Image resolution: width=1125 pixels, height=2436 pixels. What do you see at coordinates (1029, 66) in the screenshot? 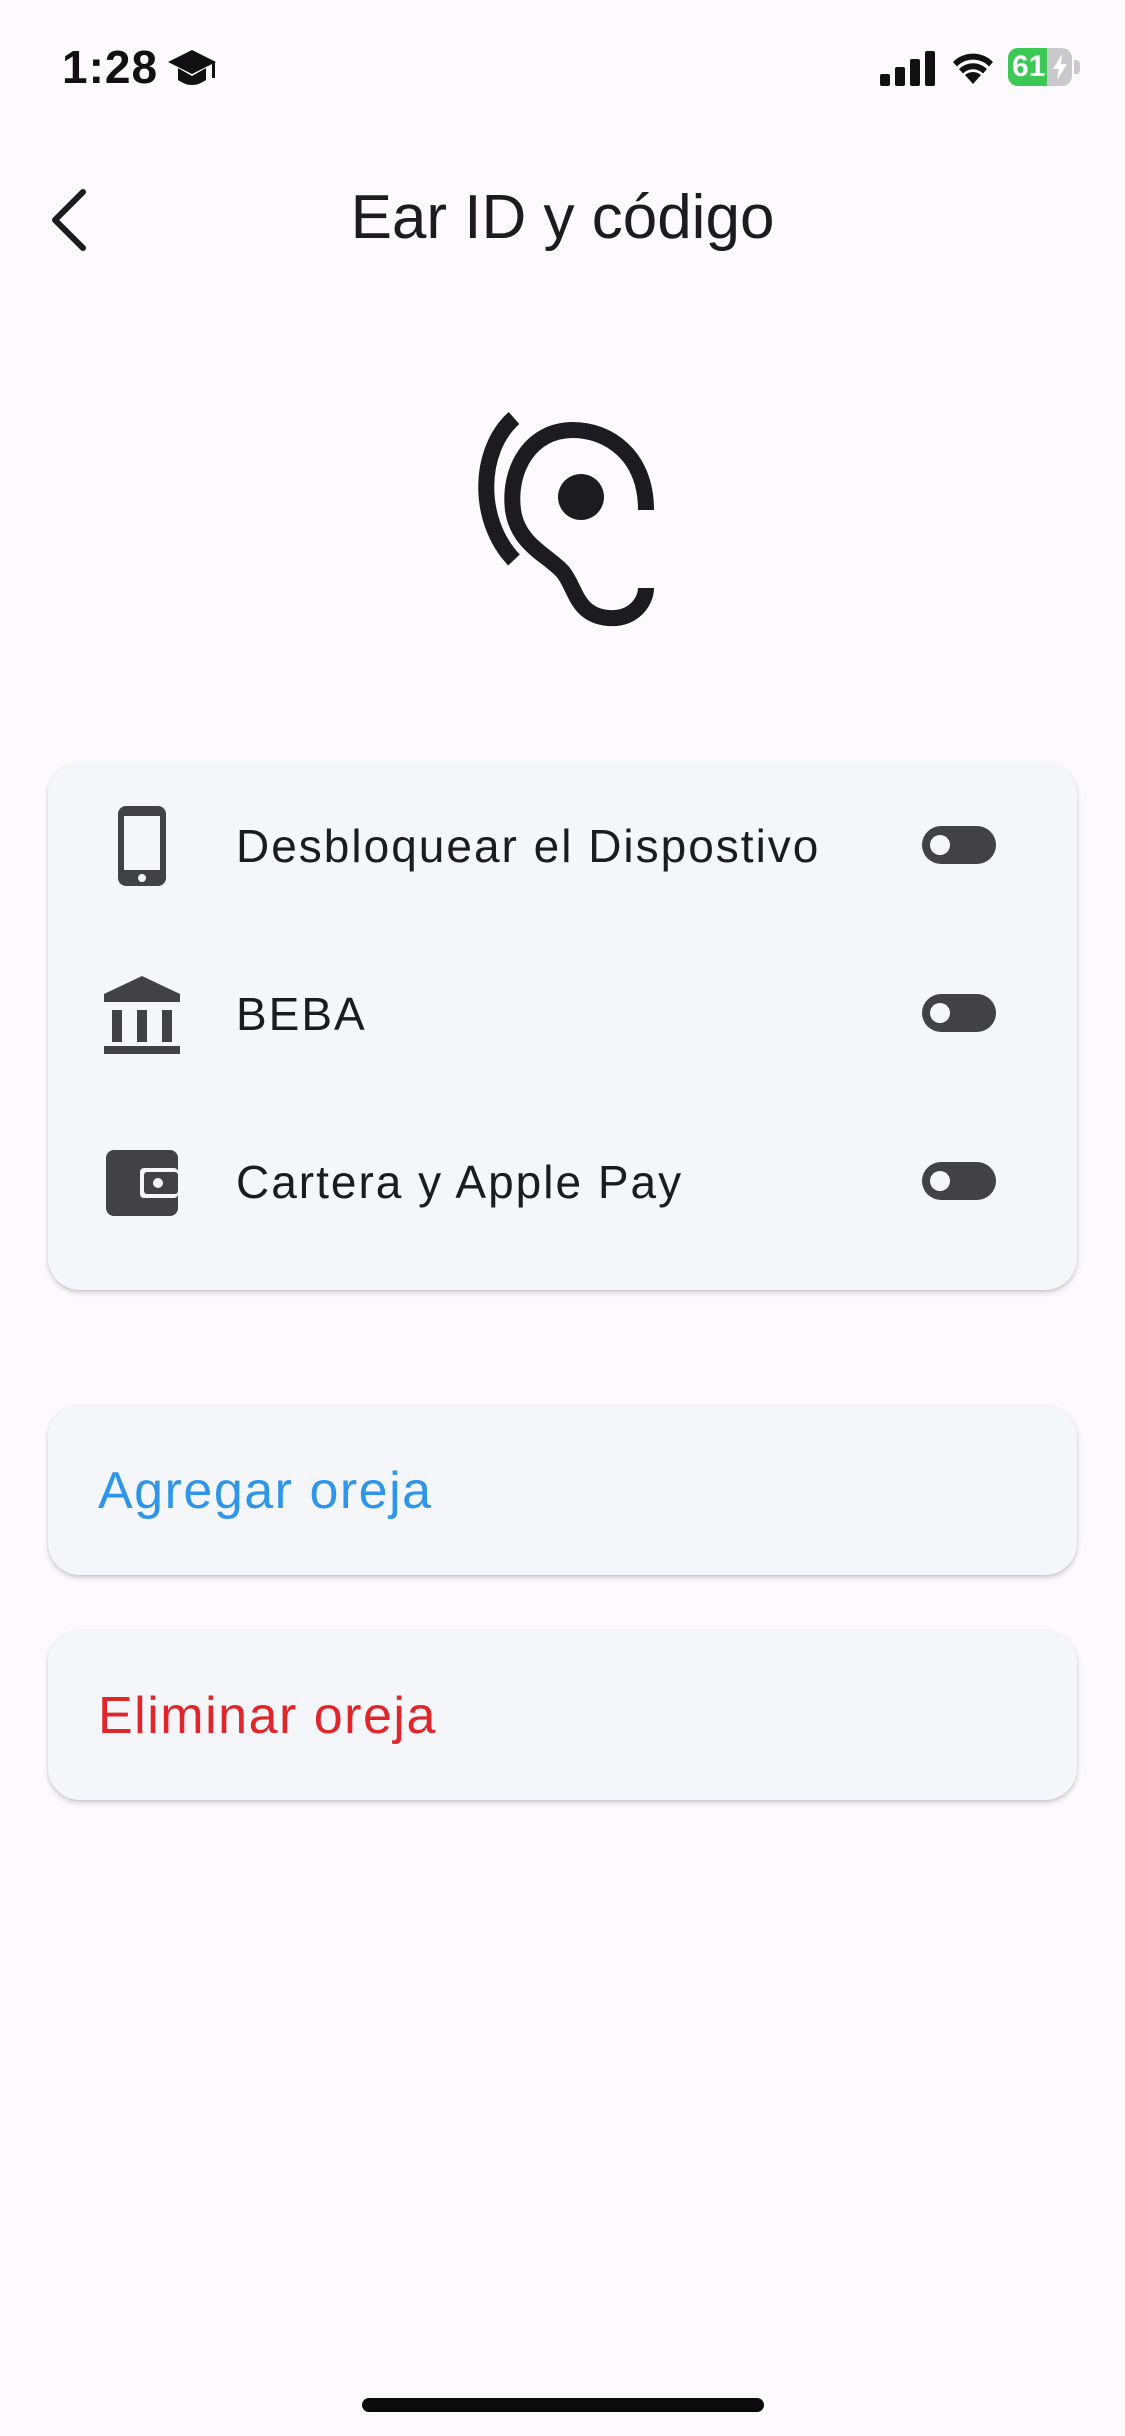
I see `battery-percent: 61` at bounding box center [1029, 66].